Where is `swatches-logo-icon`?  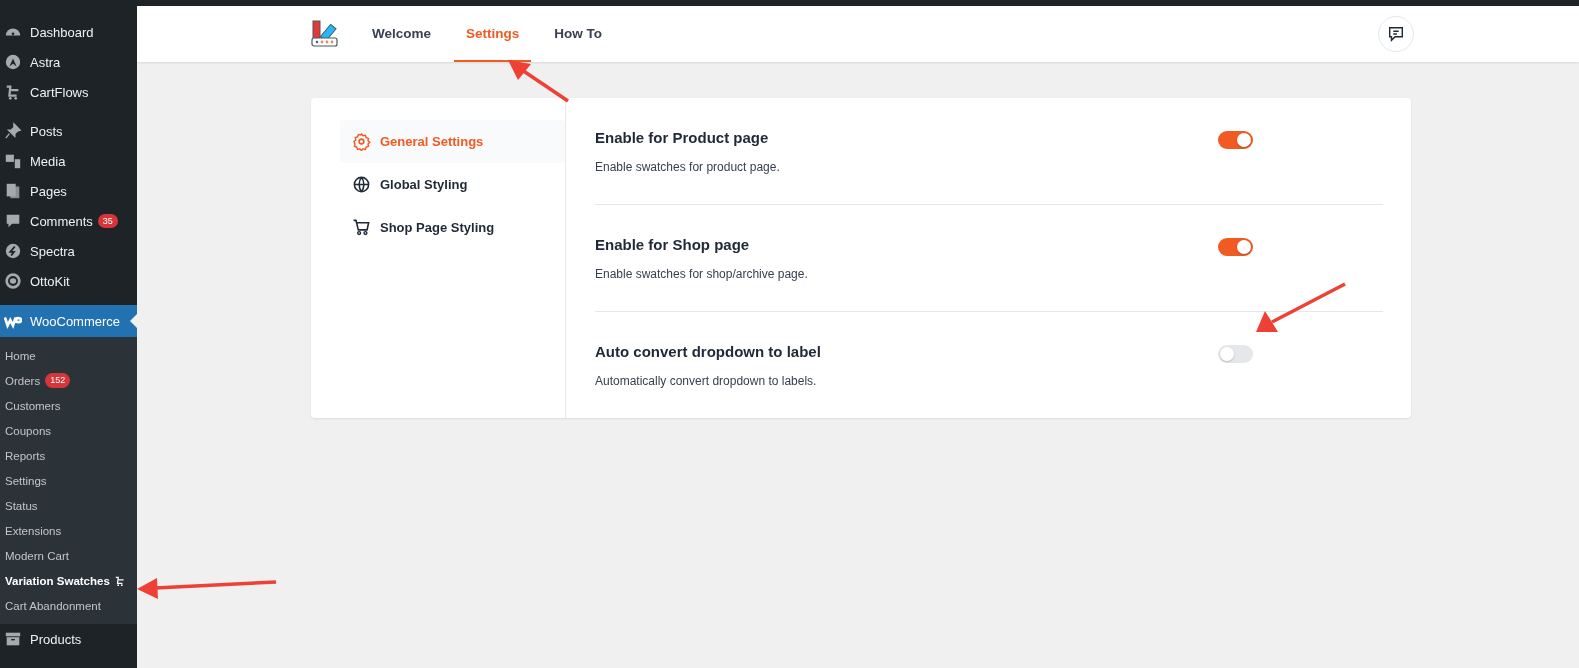
swatches-logo-icon is located at coordinates (325, 34).